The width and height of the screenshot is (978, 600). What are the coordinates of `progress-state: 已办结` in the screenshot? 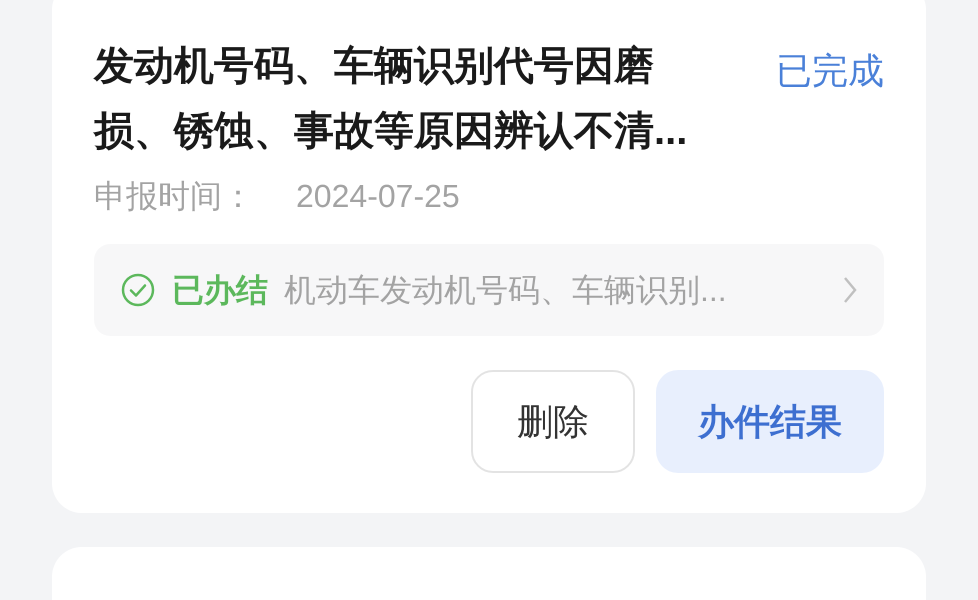 It's located at (220, 290).